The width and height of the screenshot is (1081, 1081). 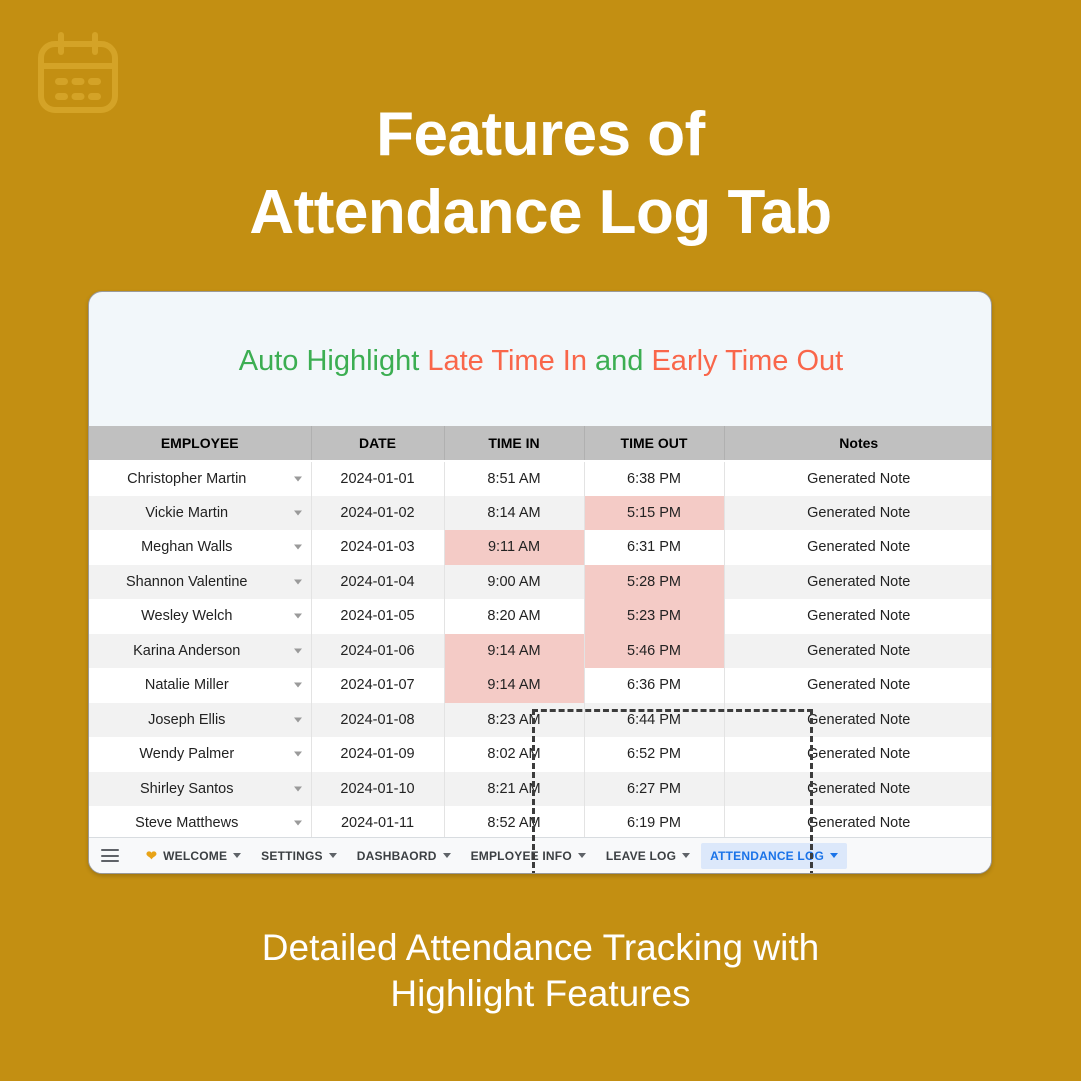 I want to click on cell-date: 2024-01-11, so click(x=378, y=823).